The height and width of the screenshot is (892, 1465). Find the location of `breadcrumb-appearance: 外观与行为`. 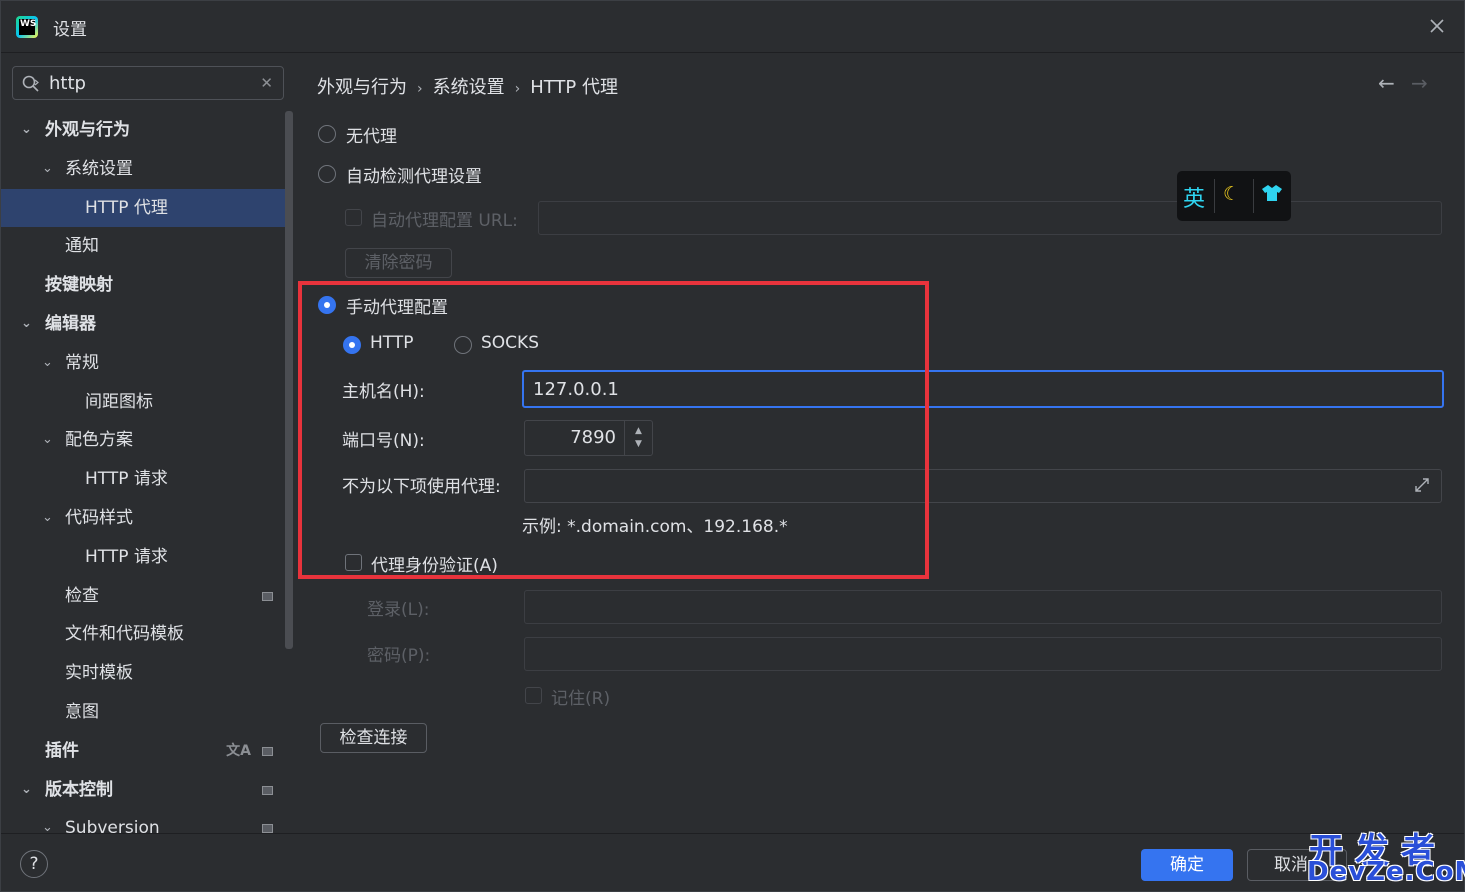

breadcrumb-appearance: 外观与行为 is located at coordinates (362, 87).